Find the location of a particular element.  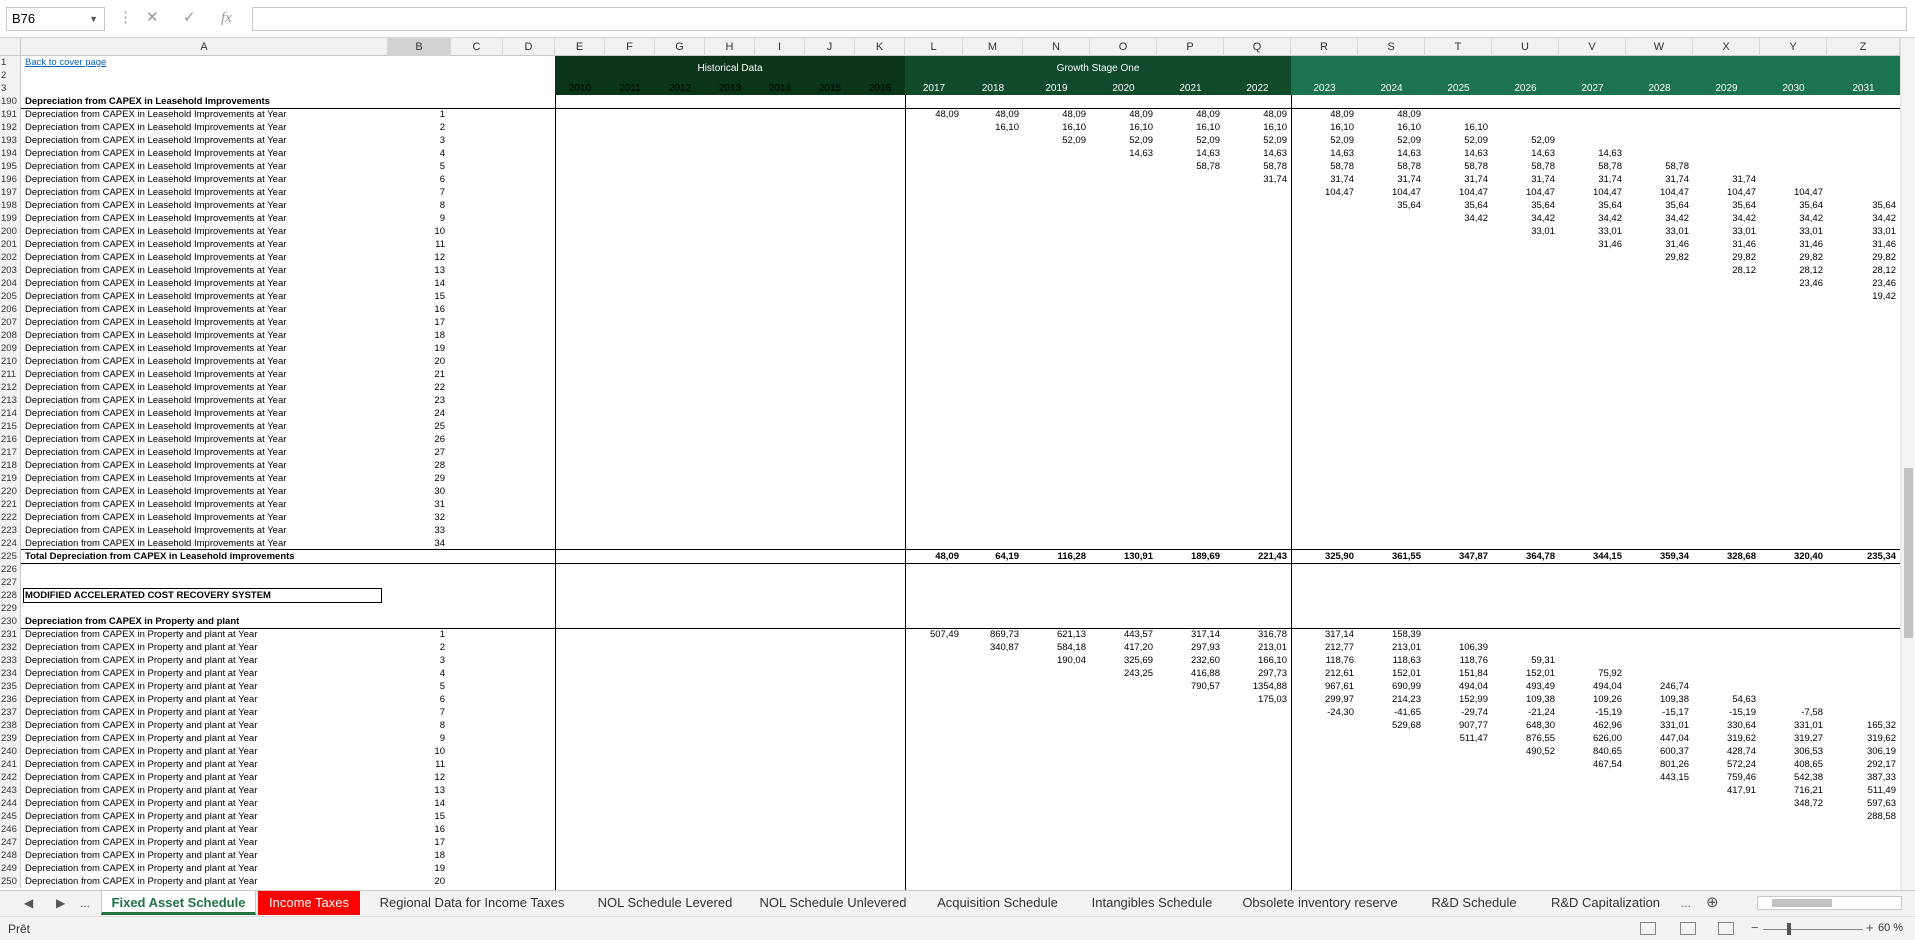

page-layout-icon is located at coordinates (1688, 928).